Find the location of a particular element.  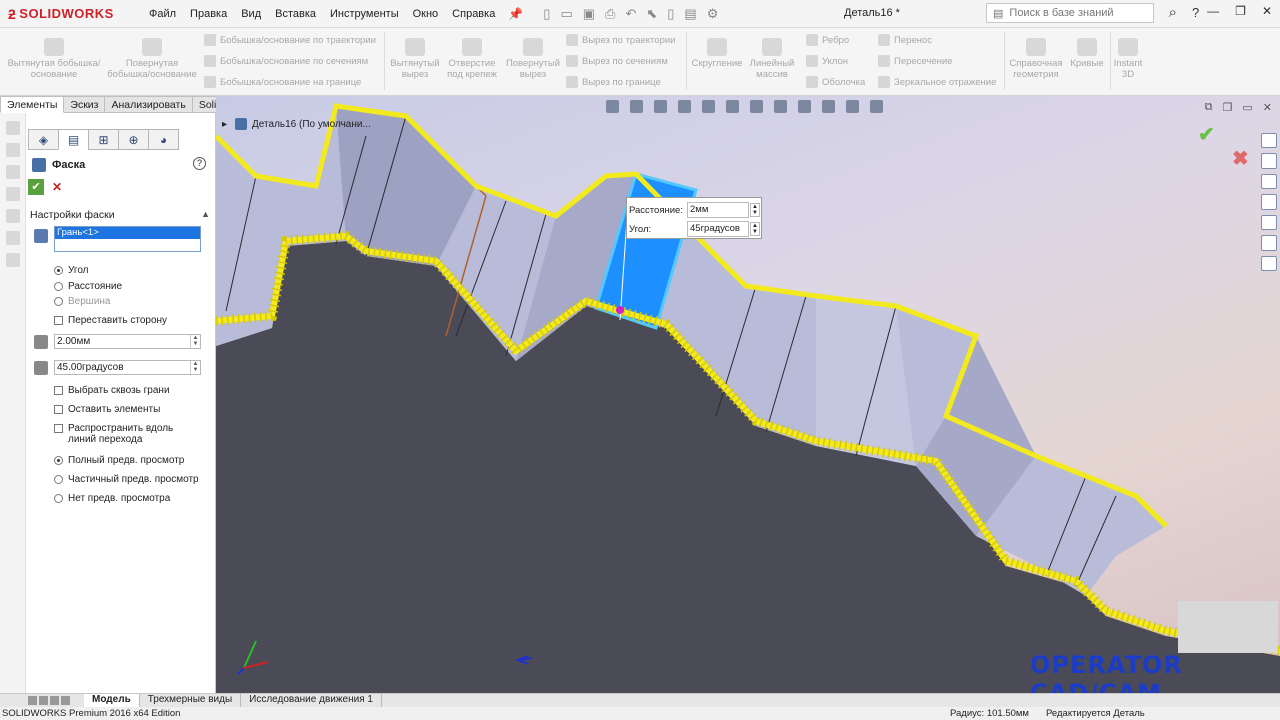

revolved-cut-button: Повернутый вырез is located at coordinates (533, 59).